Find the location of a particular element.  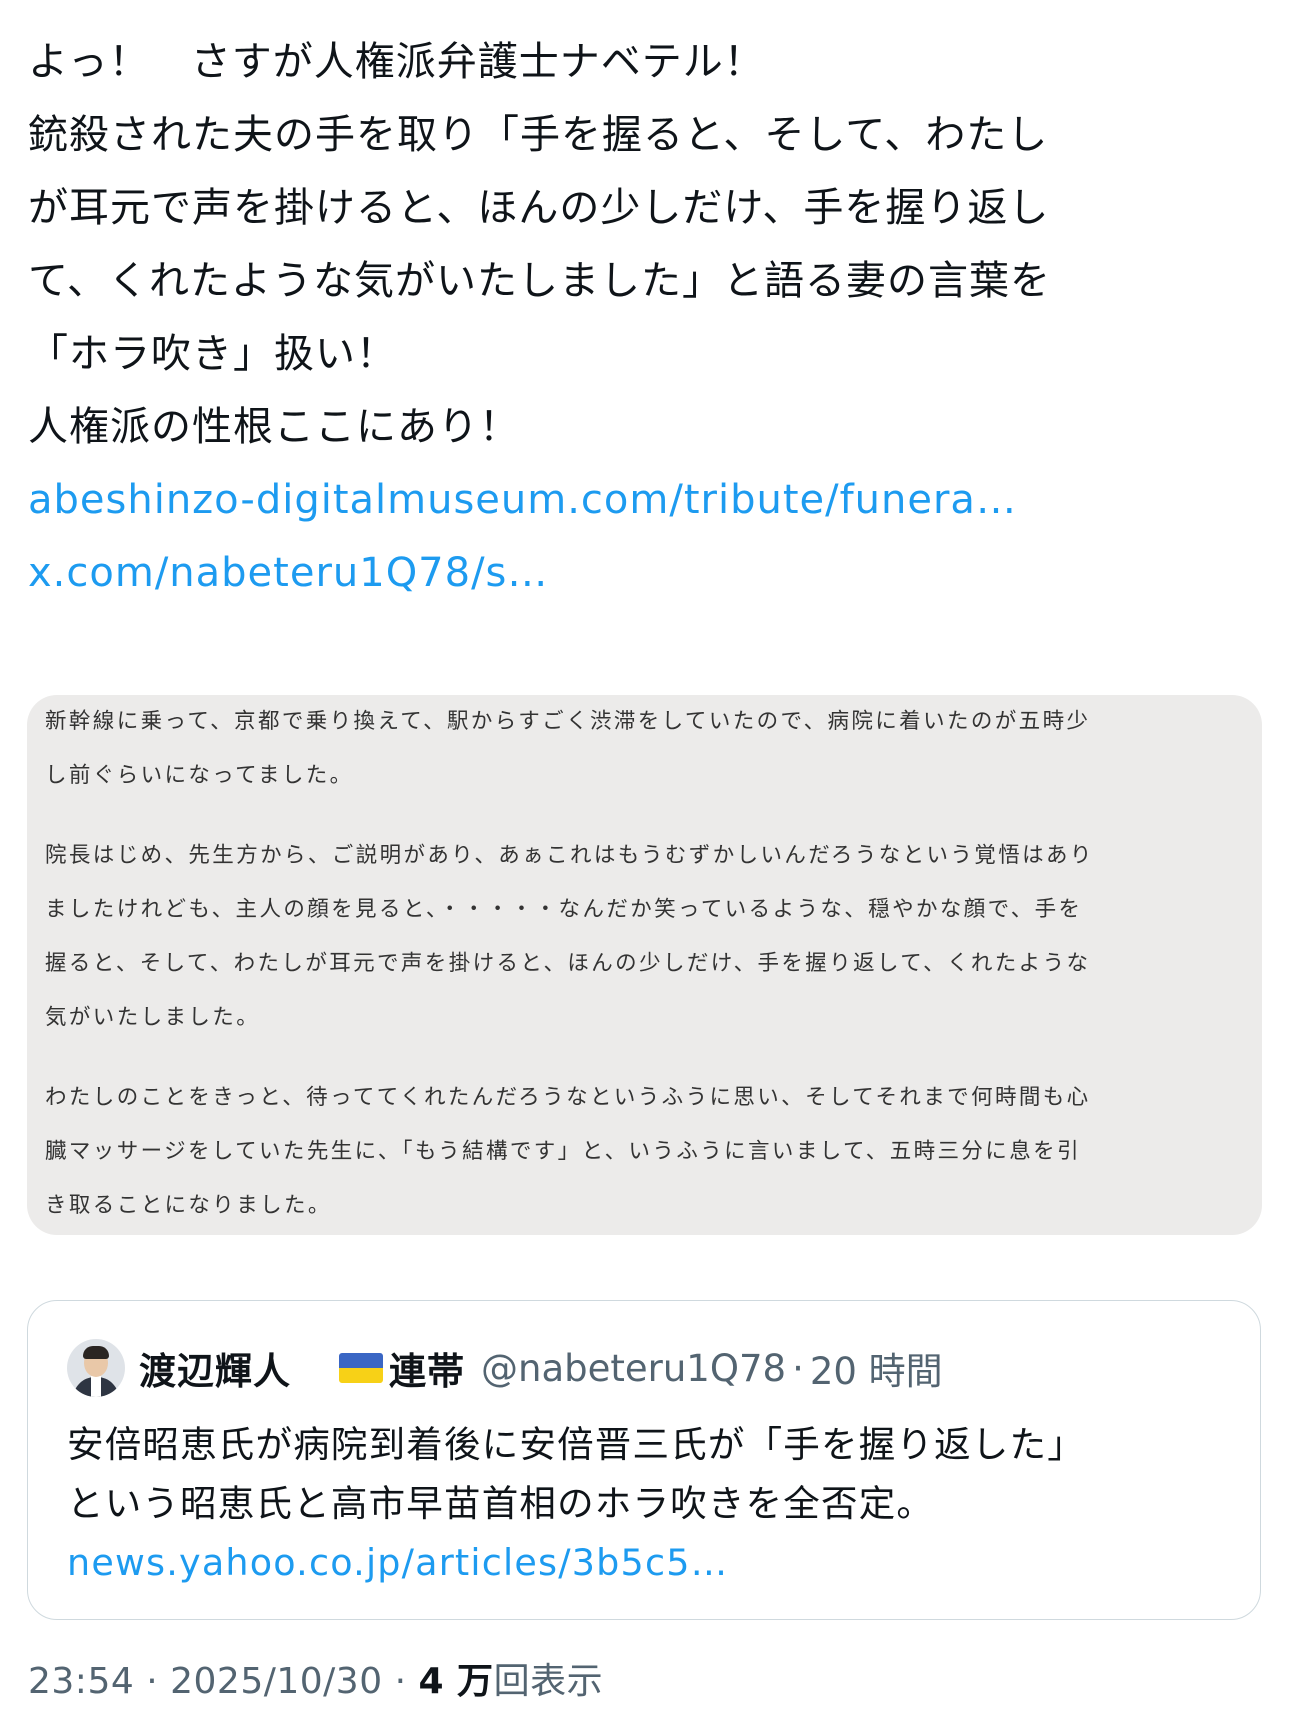

tweet-text-line: て、くれたような気がいたしました」と語る妻の言葉を is located at coordinates (539, 281).